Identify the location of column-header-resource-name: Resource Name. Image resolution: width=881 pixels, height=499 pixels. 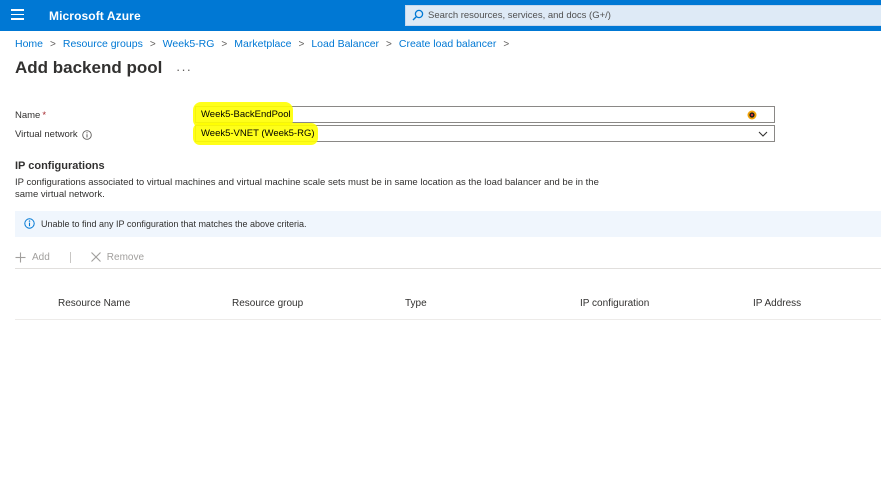
(94, 303).